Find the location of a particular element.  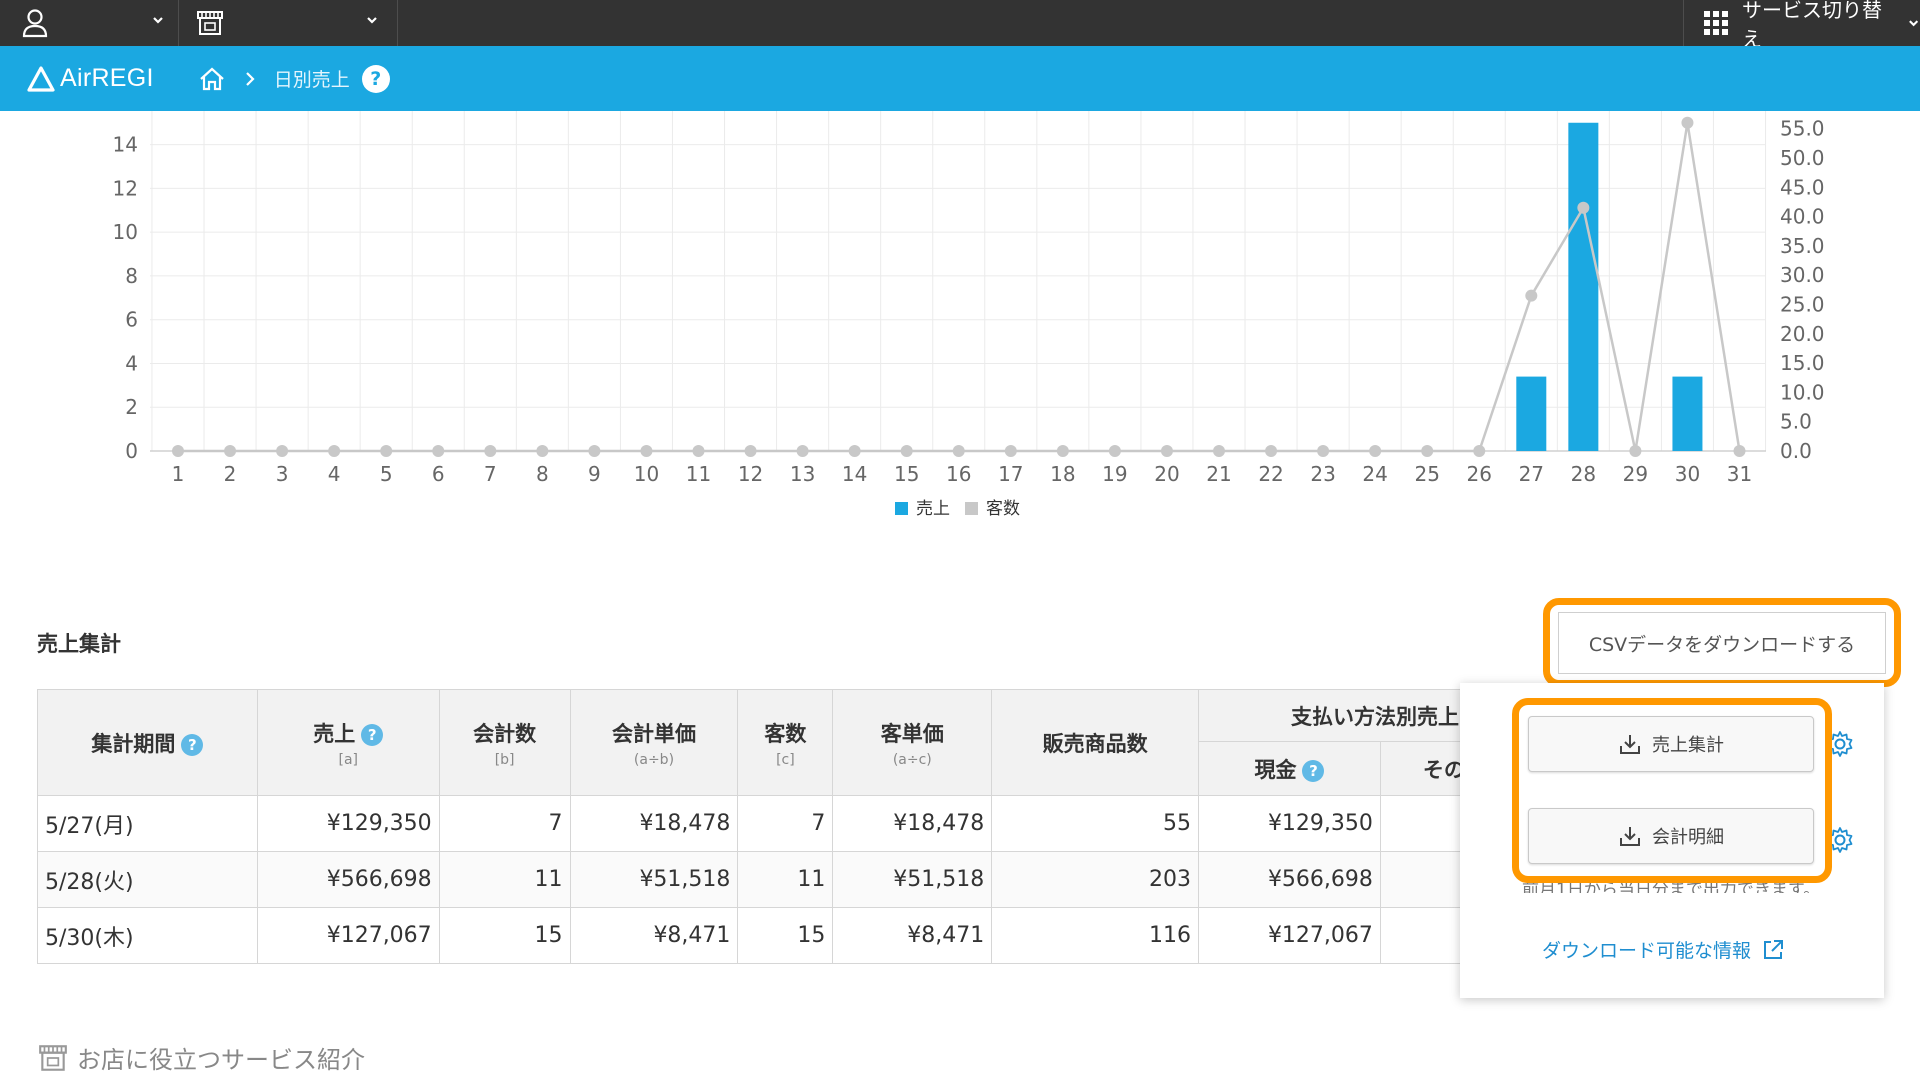

services-intro-link: お店に役立つサービス紹介 is located at coordinates (201, 1057).